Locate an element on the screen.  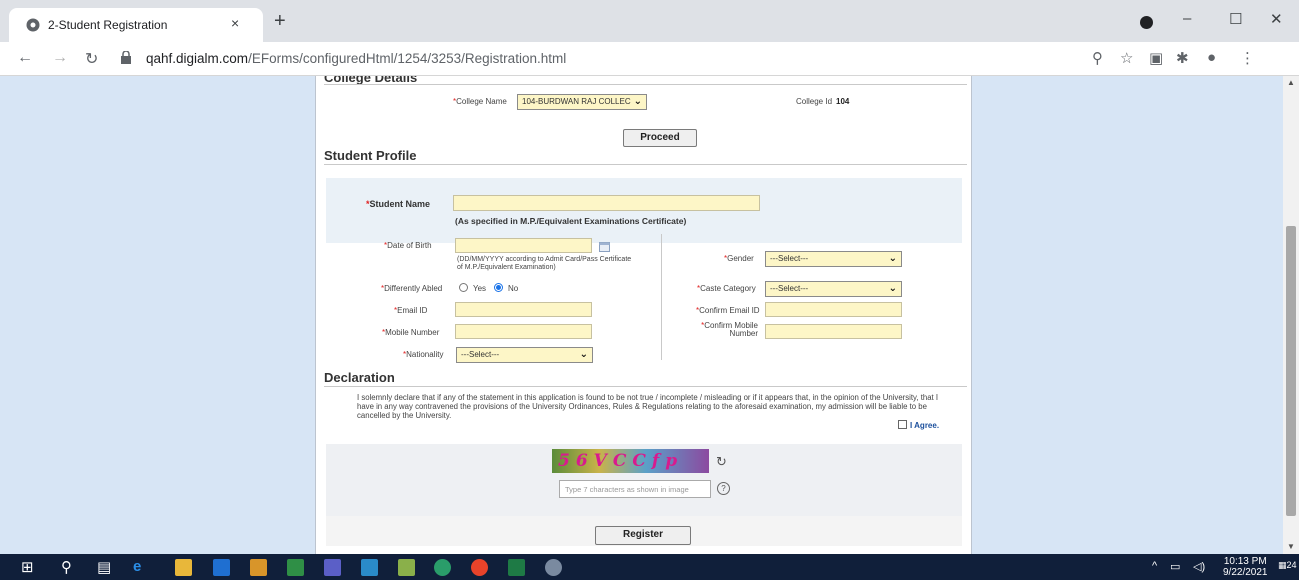
help-icon: ? is located at coordinates (723, 488).